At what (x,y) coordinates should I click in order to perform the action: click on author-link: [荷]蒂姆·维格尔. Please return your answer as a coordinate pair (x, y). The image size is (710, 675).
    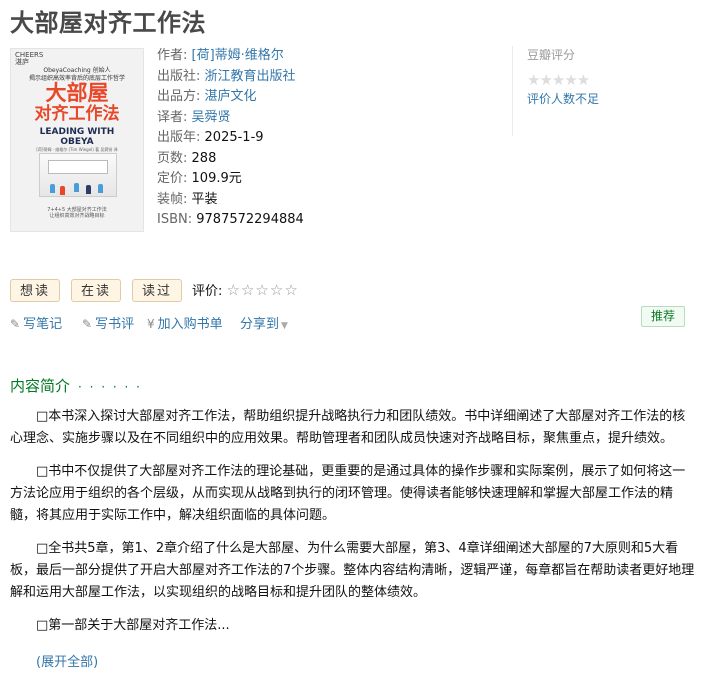
    Looking at the image, I should click on (238, 55).